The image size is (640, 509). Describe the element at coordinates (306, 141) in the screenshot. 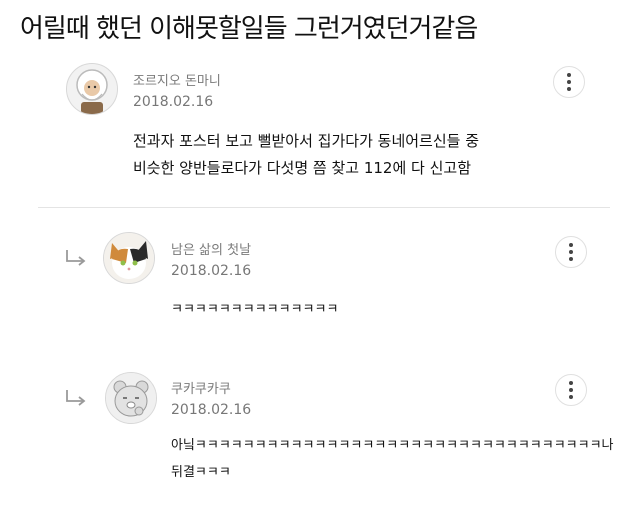

I see `comment-line: 전과자 포스터 보고 뻘받아서 집가다가 동네어르신들 중` at that location.